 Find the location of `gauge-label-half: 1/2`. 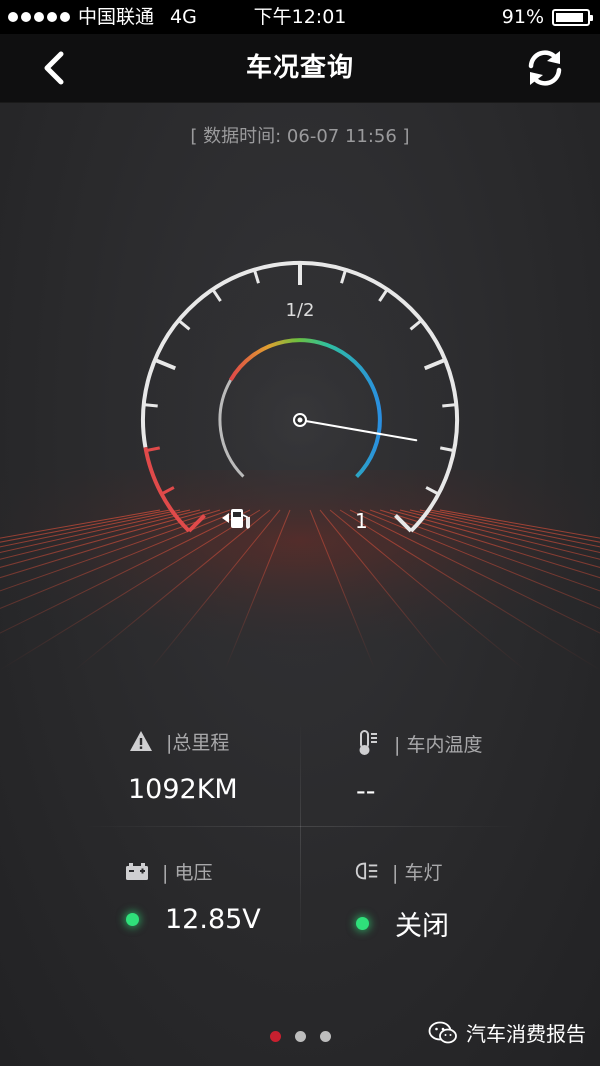

gauge-label-half: 1/2 is located at coordinates (300, 310).